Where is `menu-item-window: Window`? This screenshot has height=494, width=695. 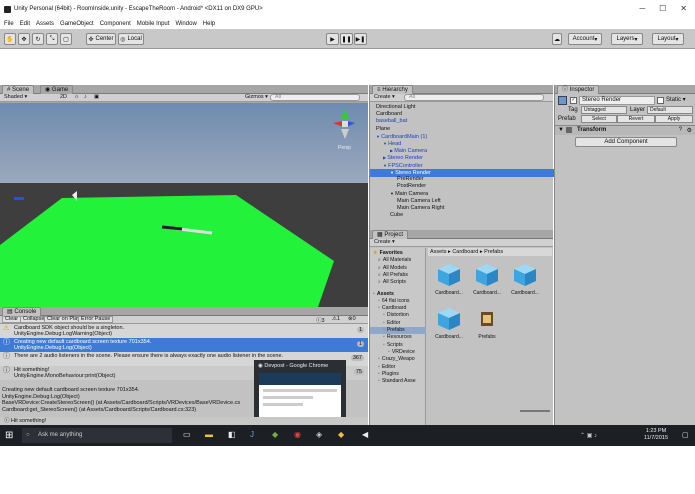
menu-item-window: Window is located at coordinates (185, 24).